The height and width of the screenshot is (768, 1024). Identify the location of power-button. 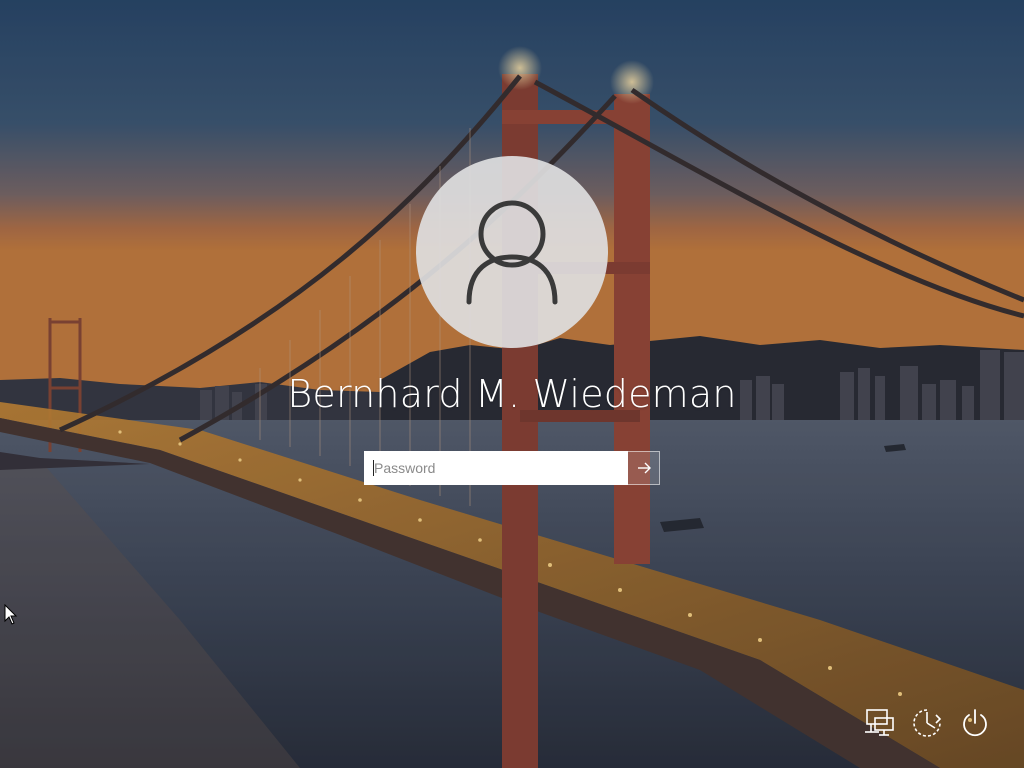
(975, 723).